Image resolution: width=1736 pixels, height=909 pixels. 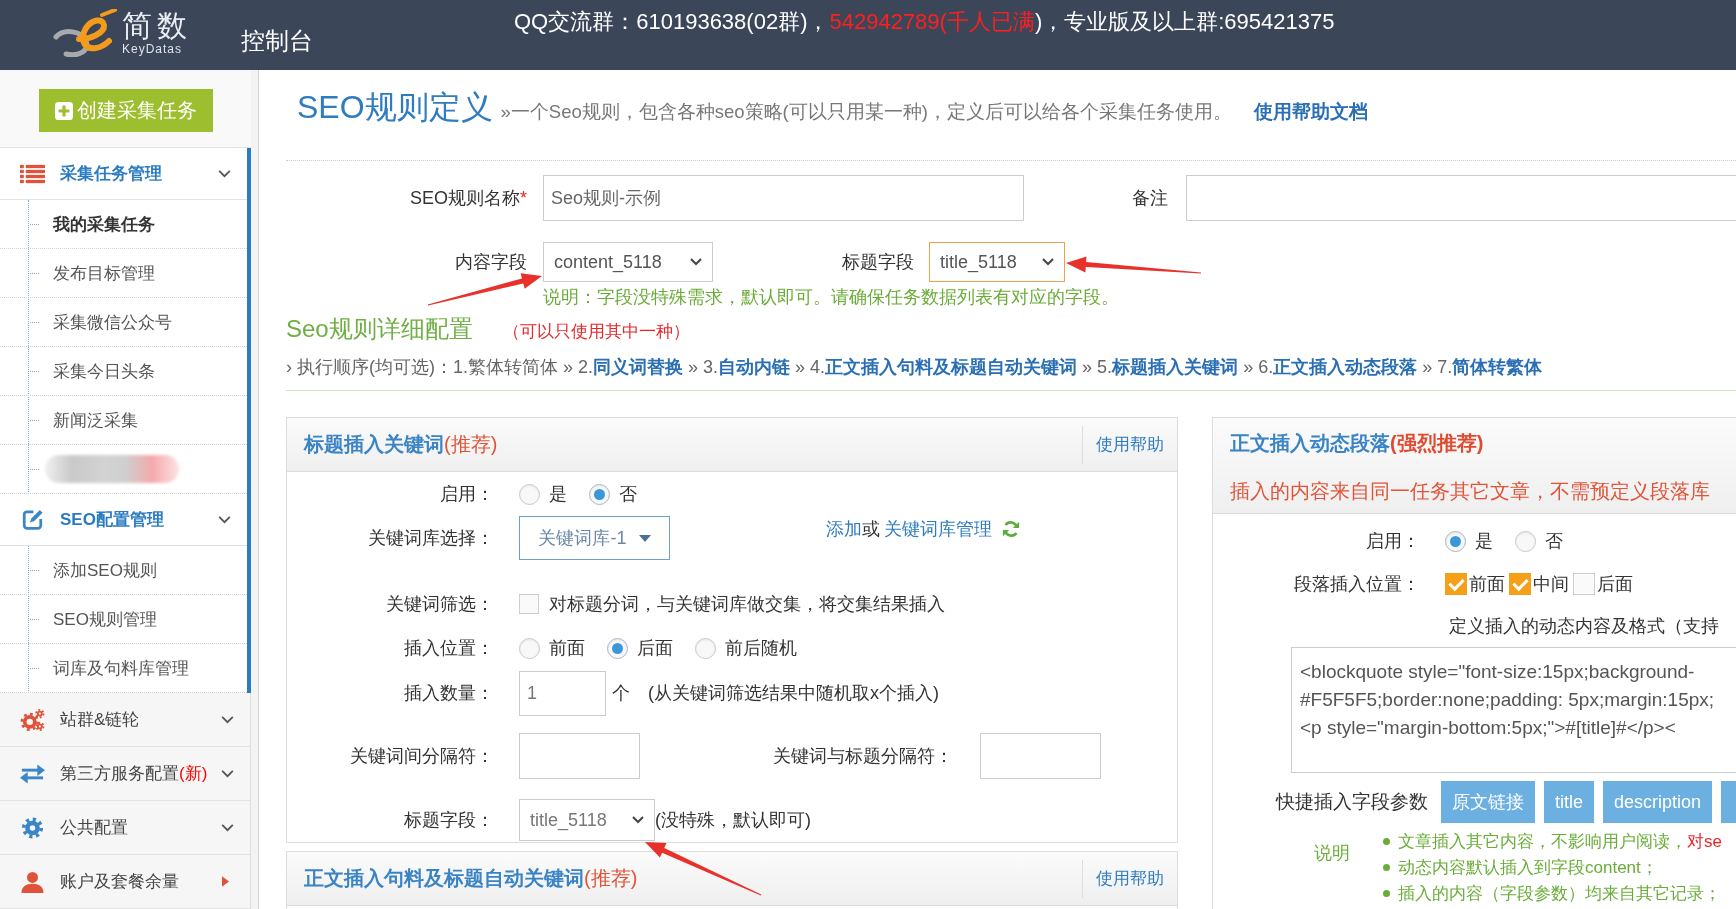 What do you see at coordinates (32, 519) in the screenshot?
I see `edit-icon` at bounding box center [32, 519].